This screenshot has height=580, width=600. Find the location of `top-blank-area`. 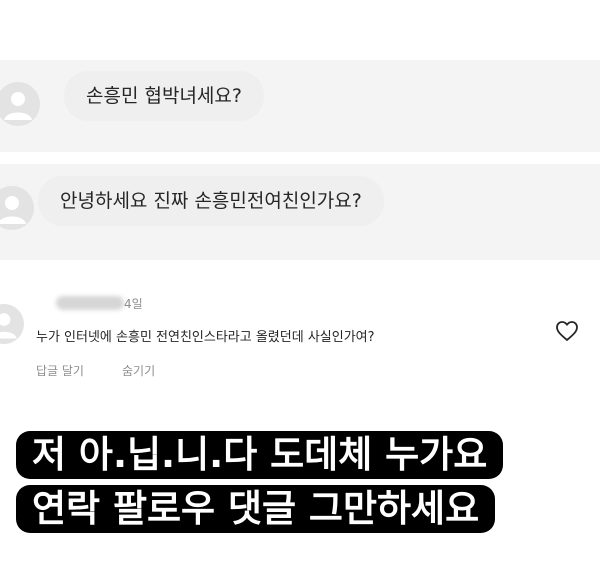

top-blank-area is located at coordinates (300, 30).